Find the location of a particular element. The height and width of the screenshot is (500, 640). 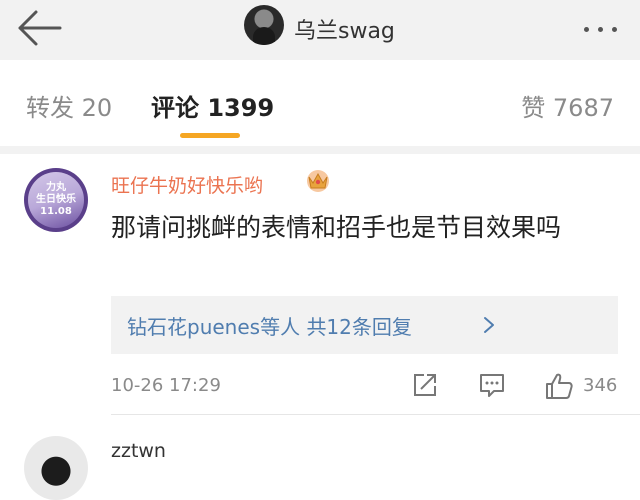

back-arrow-icon is located at coordinates (40, 28).